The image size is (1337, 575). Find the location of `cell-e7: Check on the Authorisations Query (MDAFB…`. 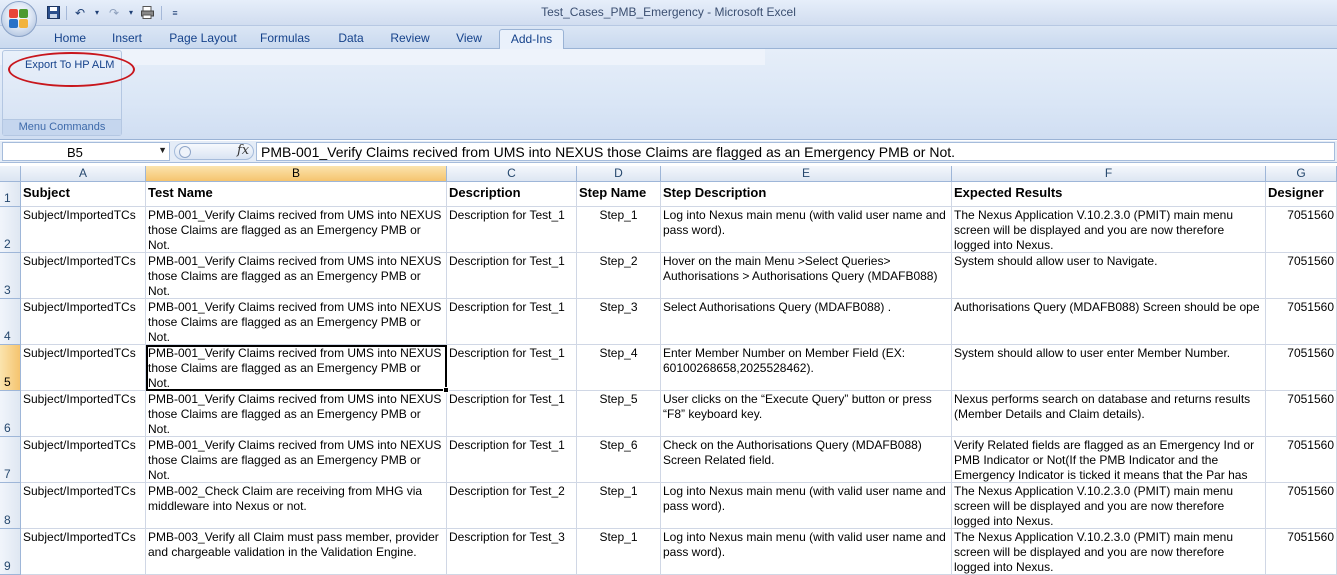

cell-e7: Check on the Authorisations Query (MDAFB… is located at coordinates (806, 460).